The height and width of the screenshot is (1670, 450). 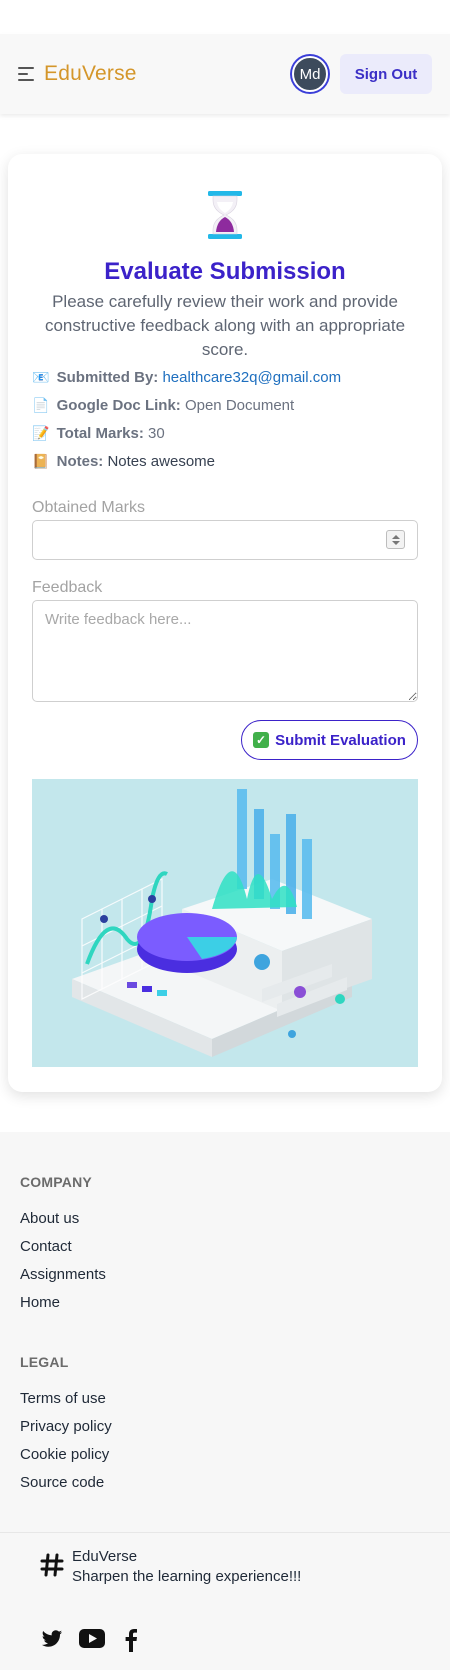 I want to click on submitted-by-label: Submitted By:, so click(x=107, y=377).